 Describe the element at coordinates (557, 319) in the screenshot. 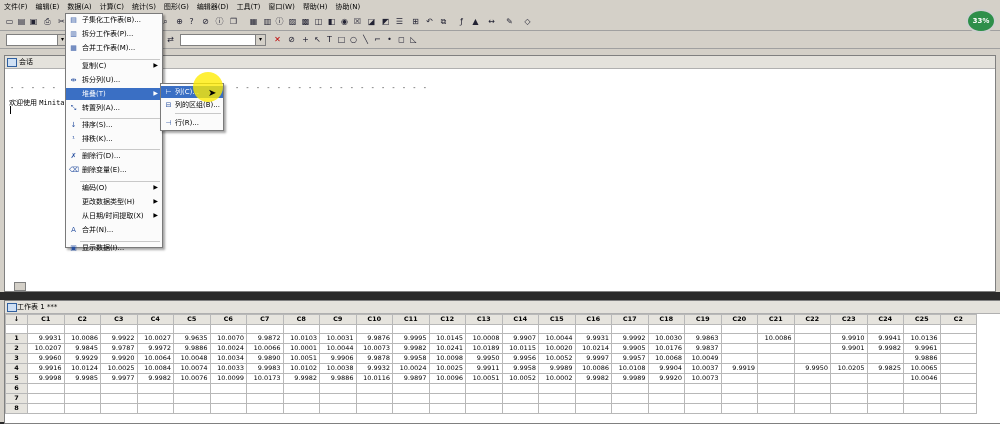

I see `column-header: C15` at that location.